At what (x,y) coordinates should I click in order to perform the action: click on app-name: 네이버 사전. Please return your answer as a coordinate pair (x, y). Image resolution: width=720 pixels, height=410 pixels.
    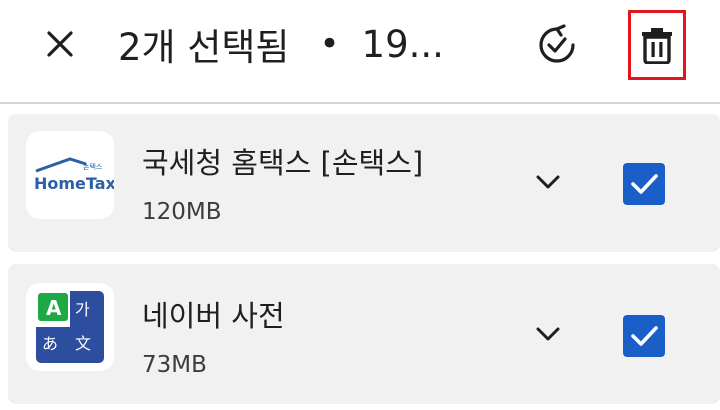
    Looking at the image, I should click on (213, 316).